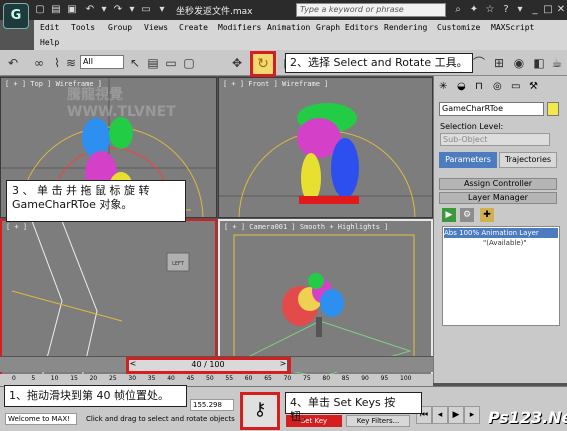 The image size is (567, 431). What do you see at coordinates (487, 215) in the screenshot?
I see `layer-add-icon: ✚` at bounding box center [487, 215].